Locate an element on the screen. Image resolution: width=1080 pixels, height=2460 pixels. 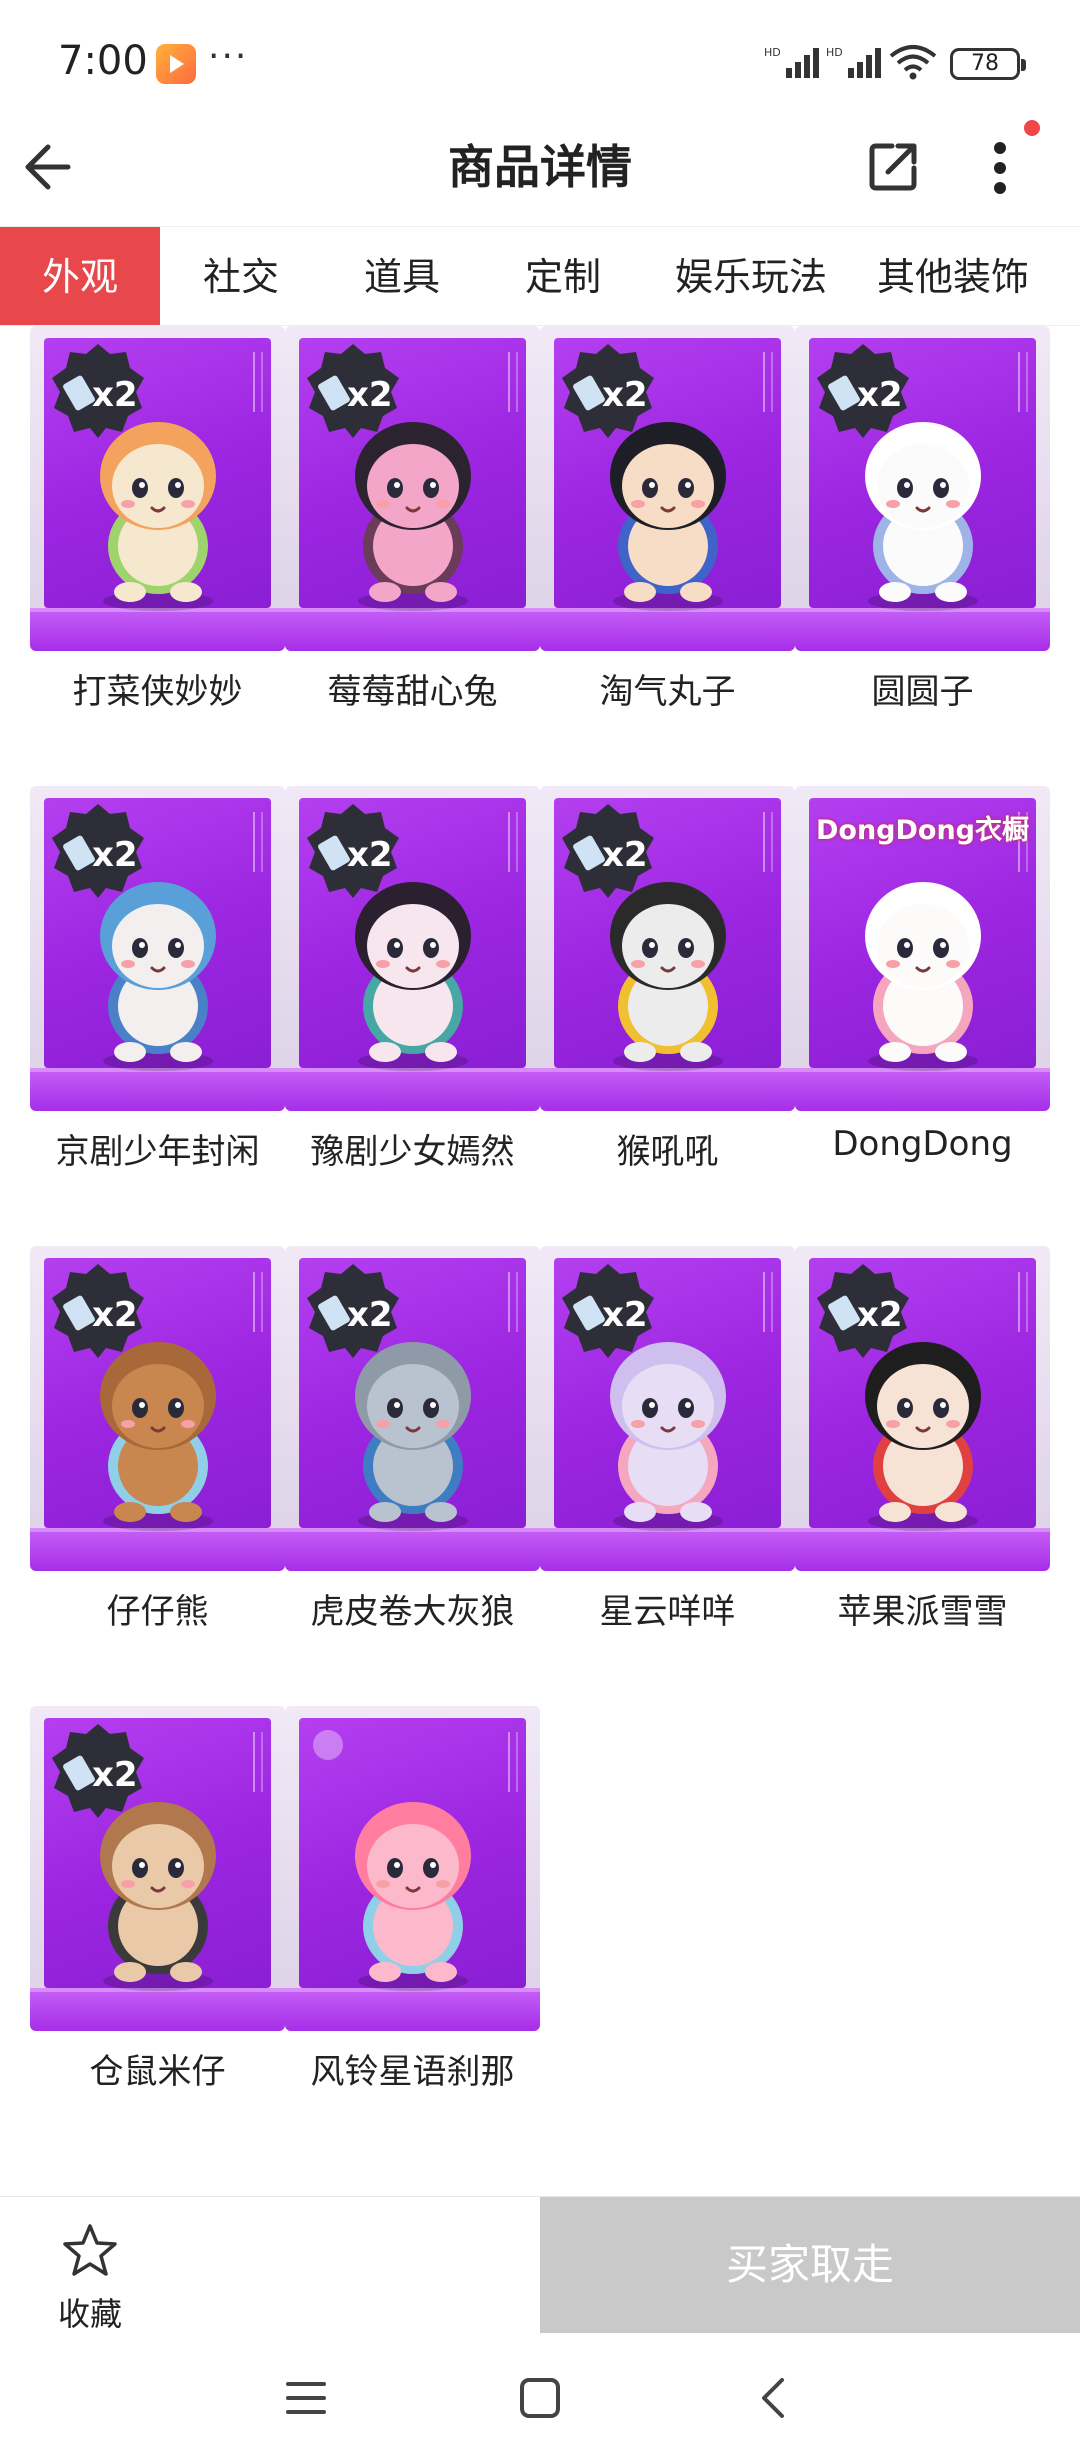
brand-logo-icon is located at coordinates (328, 1745).